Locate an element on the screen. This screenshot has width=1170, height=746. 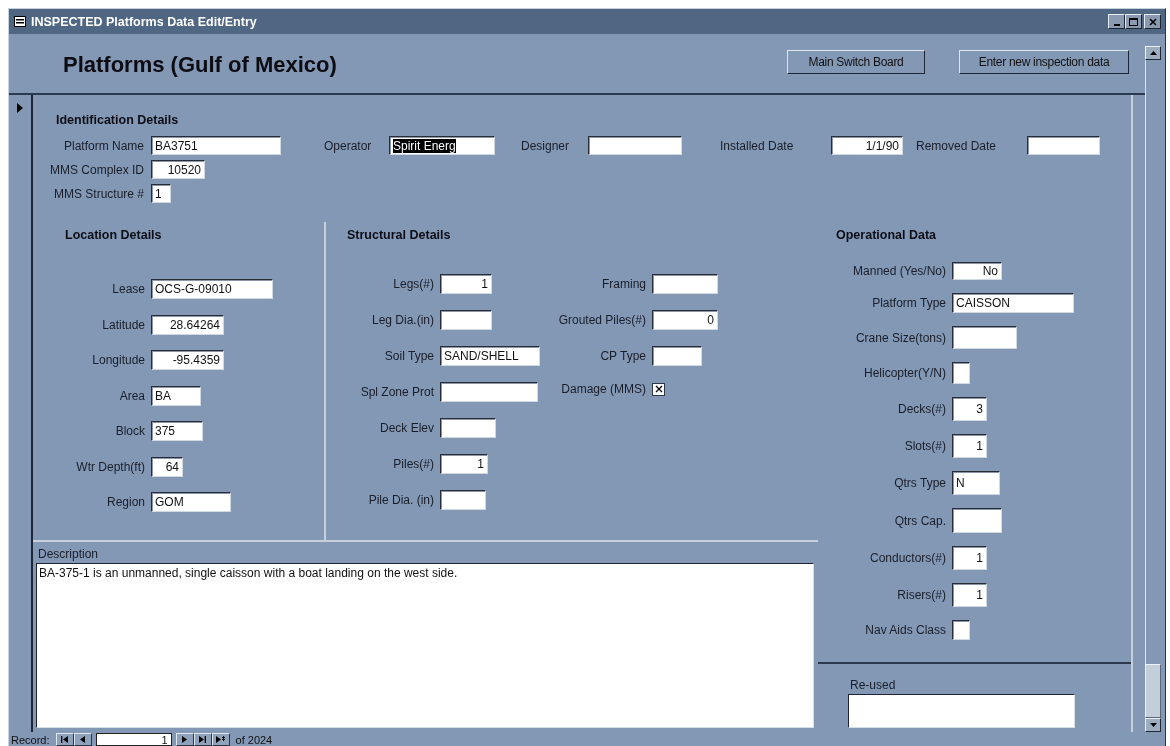
field-label: Damage (MMS) is located at coordinates (603, 389).